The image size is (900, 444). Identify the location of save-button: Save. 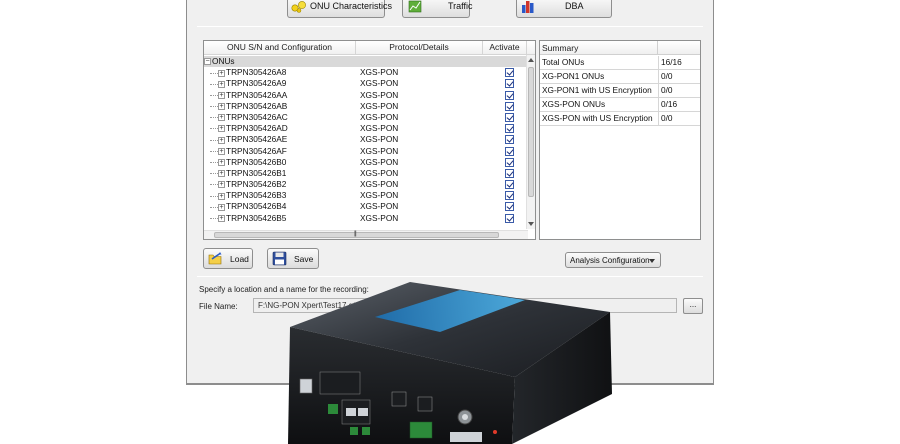
(293, 258).